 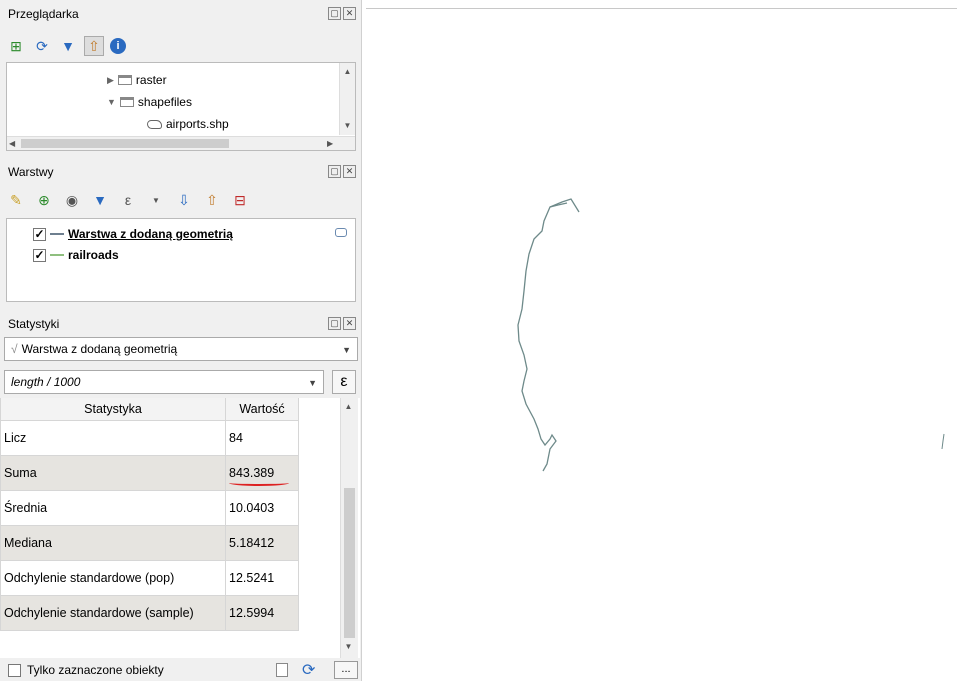 I want to click on layer-select: √ Warstwa z dodaną geometrią ▼, so click(x=181, y=349).